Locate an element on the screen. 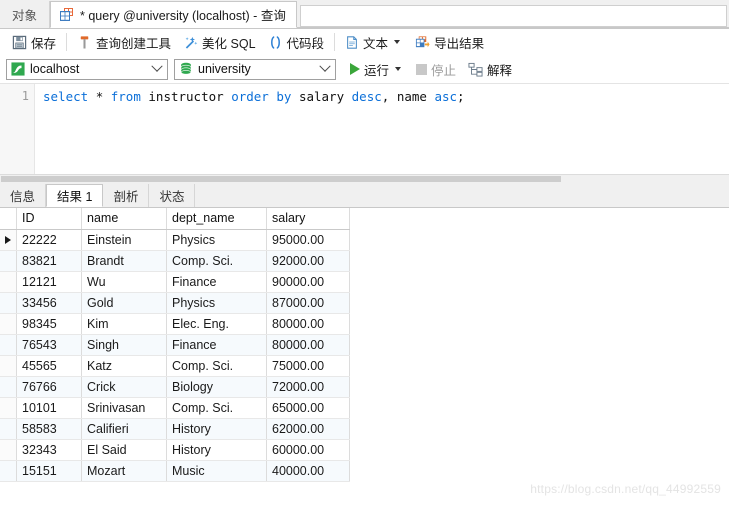 The image size is (729, 519). table-cell-salary: 90000.00 is located at coordinates (308, 282).